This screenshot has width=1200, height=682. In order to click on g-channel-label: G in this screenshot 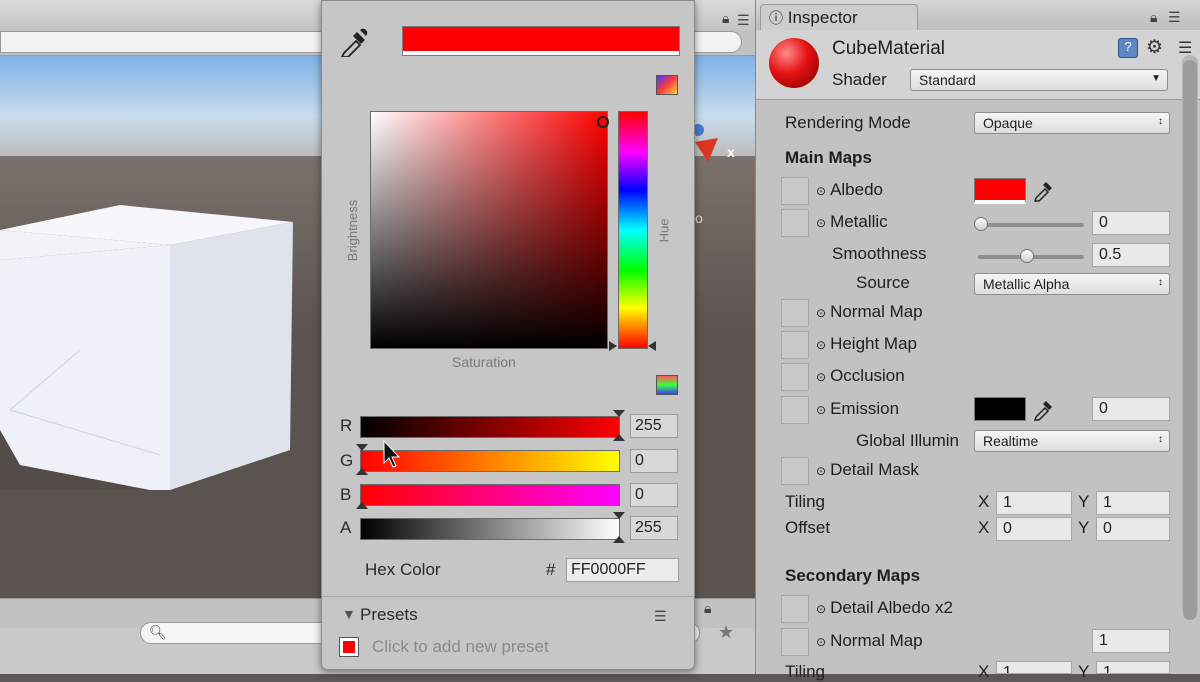, I will do `click(347, 460)`.